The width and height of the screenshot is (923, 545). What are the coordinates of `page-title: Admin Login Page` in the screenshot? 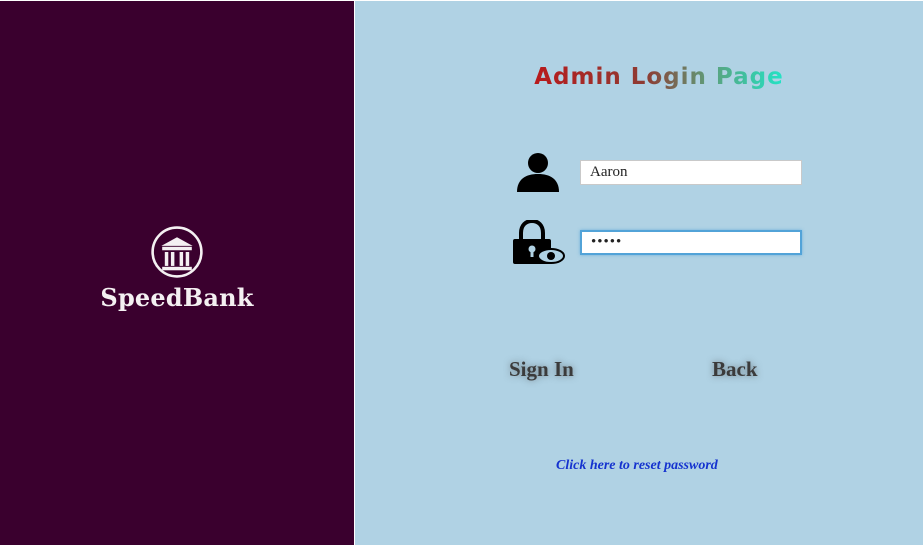 It's located at (659, 77).